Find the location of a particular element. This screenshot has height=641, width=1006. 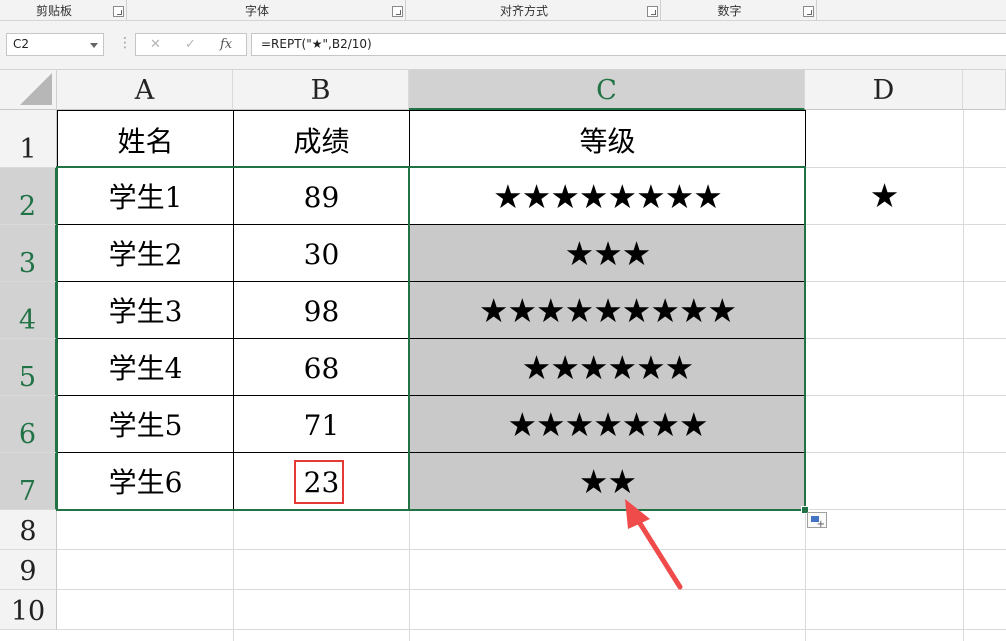

header-cell-name: 姓名 is located at coordinates (145, 139).